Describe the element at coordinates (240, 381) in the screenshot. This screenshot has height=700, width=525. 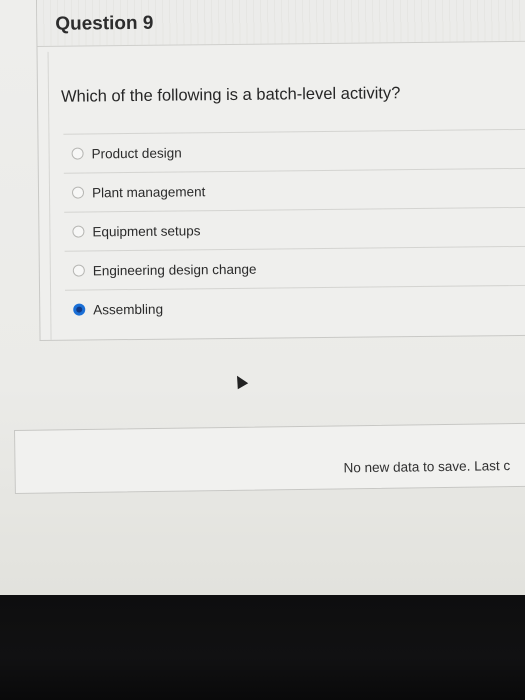
I see `mouse-cursor-icon` at that location.